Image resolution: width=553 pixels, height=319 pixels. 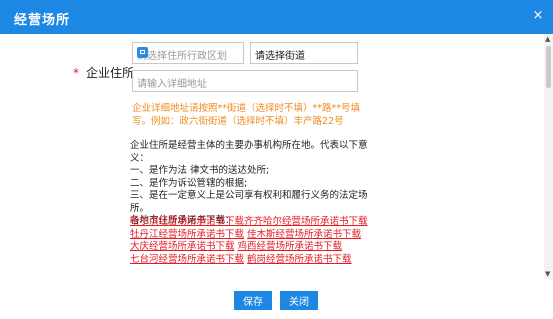 I want to click on vertical-scrollbar: ▲ ▼, so click(x=548, y=156).